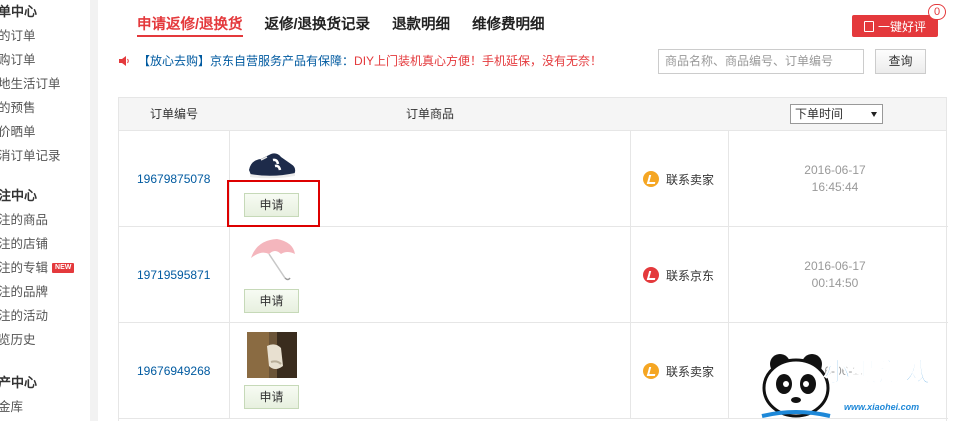  What do you see at coordinates (272, 259) in the screenshot?
I see `product-image-umbrella` at bounding box center [272, 259].